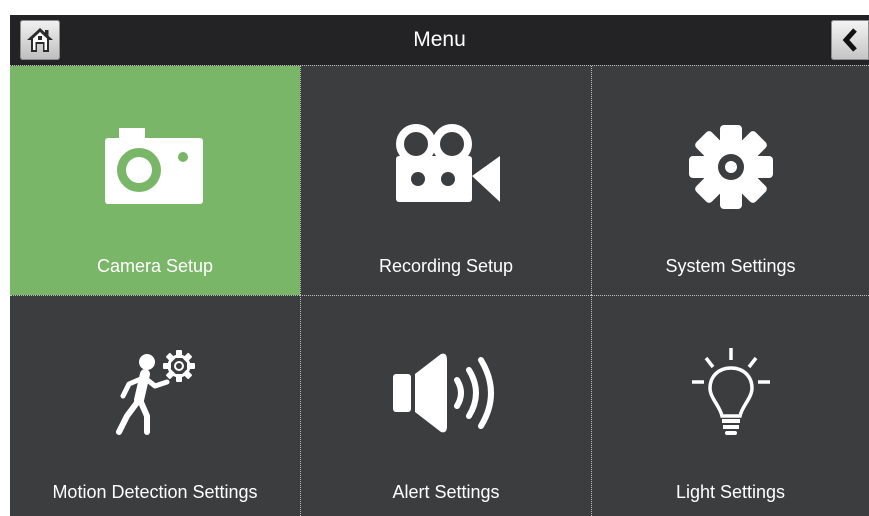  What do you see at coordinates (154, 166) in the screenshot?
I see `camera-icon` at bounding box center [154, 166].